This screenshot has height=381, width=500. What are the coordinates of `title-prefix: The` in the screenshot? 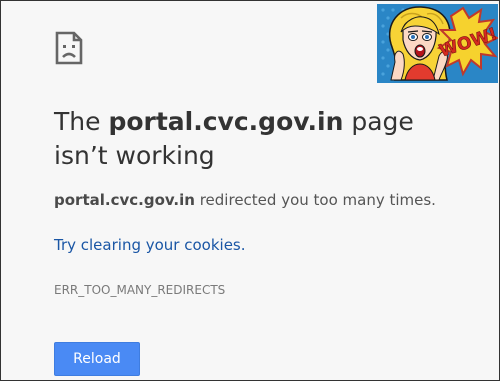 It's located at (81, 121).